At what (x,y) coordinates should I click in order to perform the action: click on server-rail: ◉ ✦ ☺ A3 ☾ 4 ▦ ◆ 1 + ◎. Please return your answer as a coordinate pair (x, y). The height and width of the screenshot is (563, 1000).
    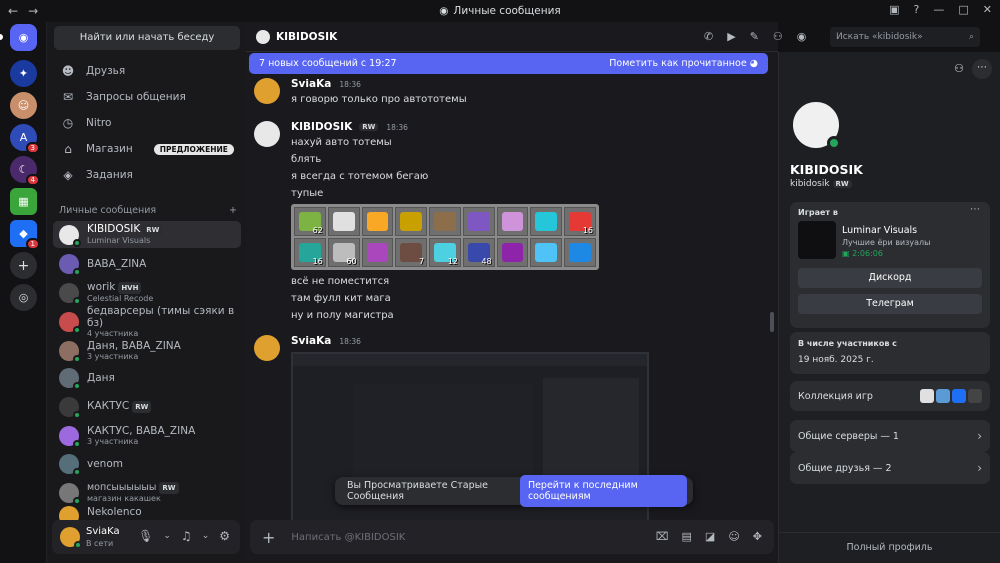
    Looking at the image, I should click on (23, 292).